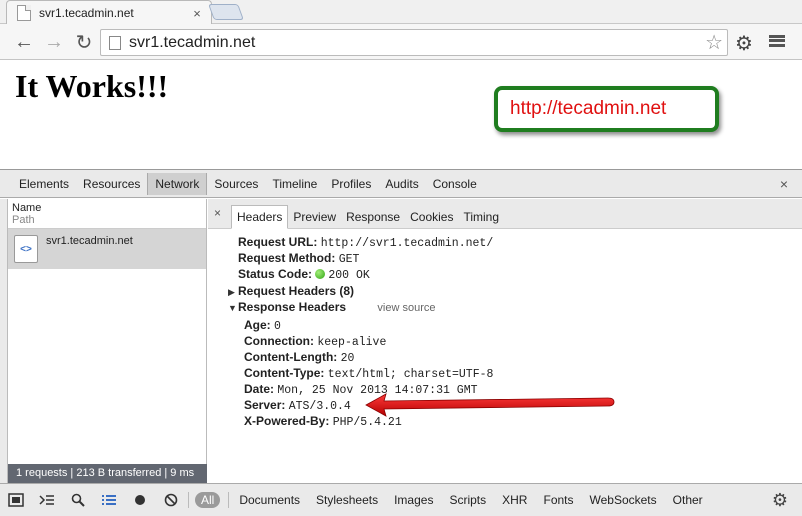 The height and width of the screenshot is (516, 802). What do you see at coordinates (352, 342) in the screenshot?
I see `header-value: keep-alive` at bounding box center [352, 342].